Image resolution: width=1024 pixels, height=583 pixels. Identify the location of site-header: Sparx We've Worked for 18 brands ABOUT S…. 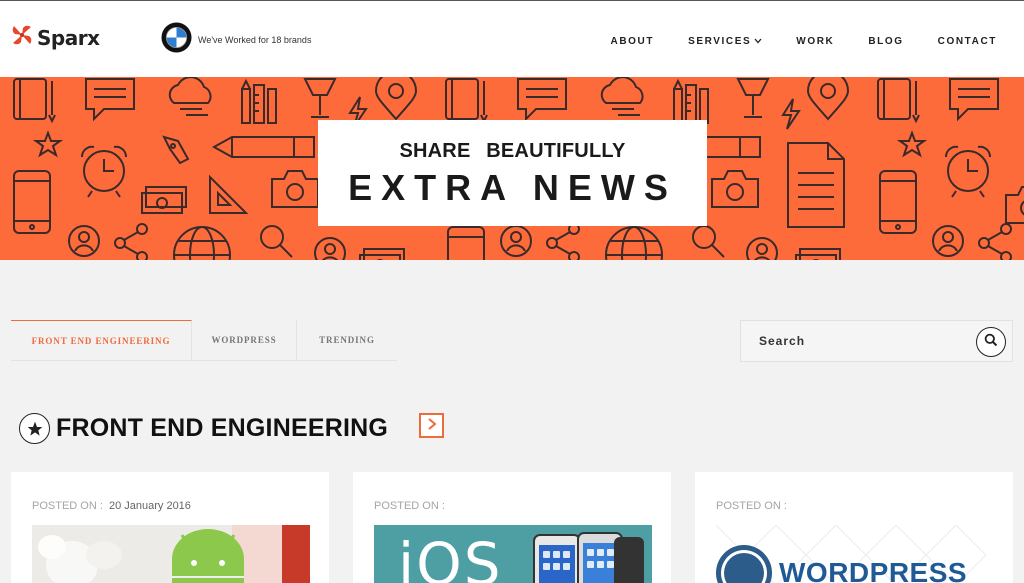
(512, 38).